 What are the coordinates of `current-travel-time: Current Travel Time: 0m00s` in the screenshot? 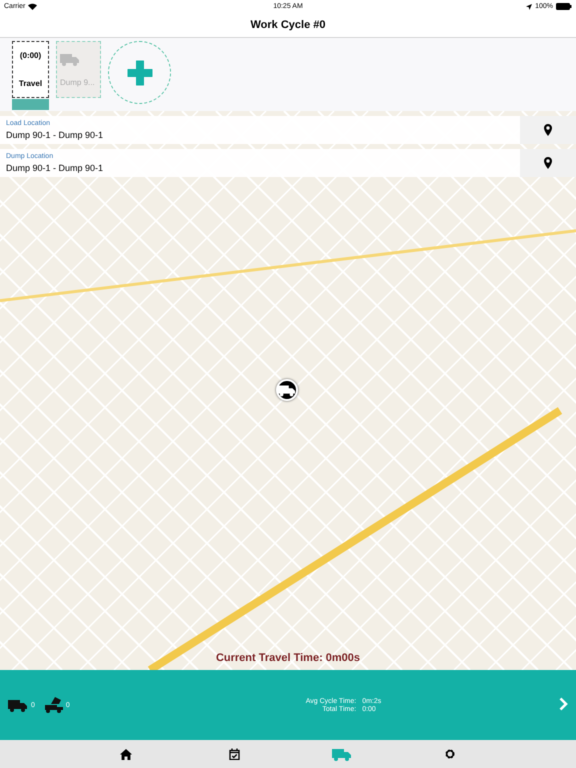 It's located at (288, 658).